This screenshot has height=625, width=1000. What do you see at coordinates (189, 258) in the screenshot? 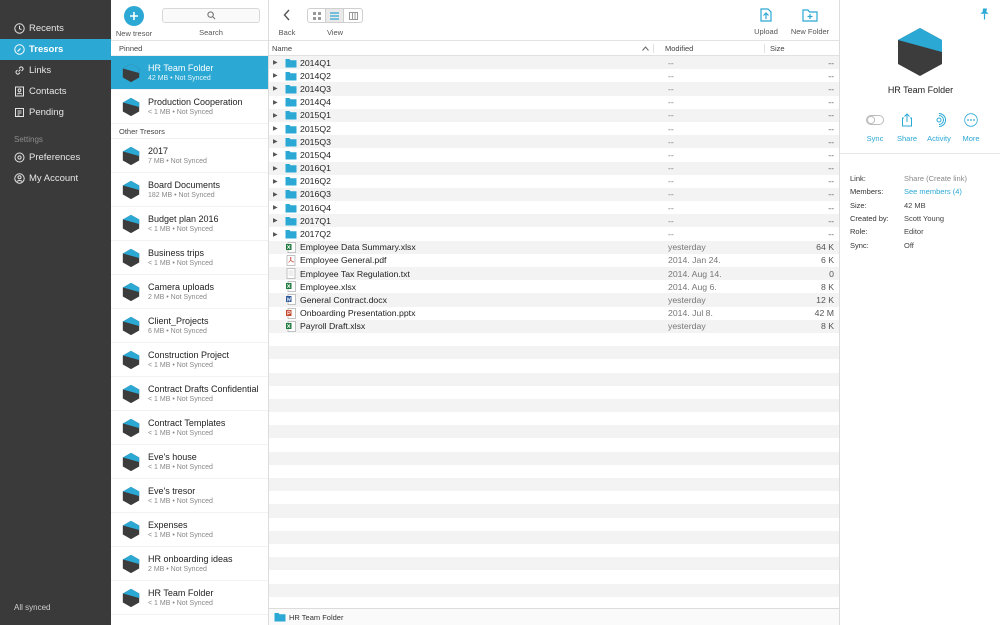
I see `tresor-item: Business trips < 1 MB • Not Synced` at bounding box center [189, 258].